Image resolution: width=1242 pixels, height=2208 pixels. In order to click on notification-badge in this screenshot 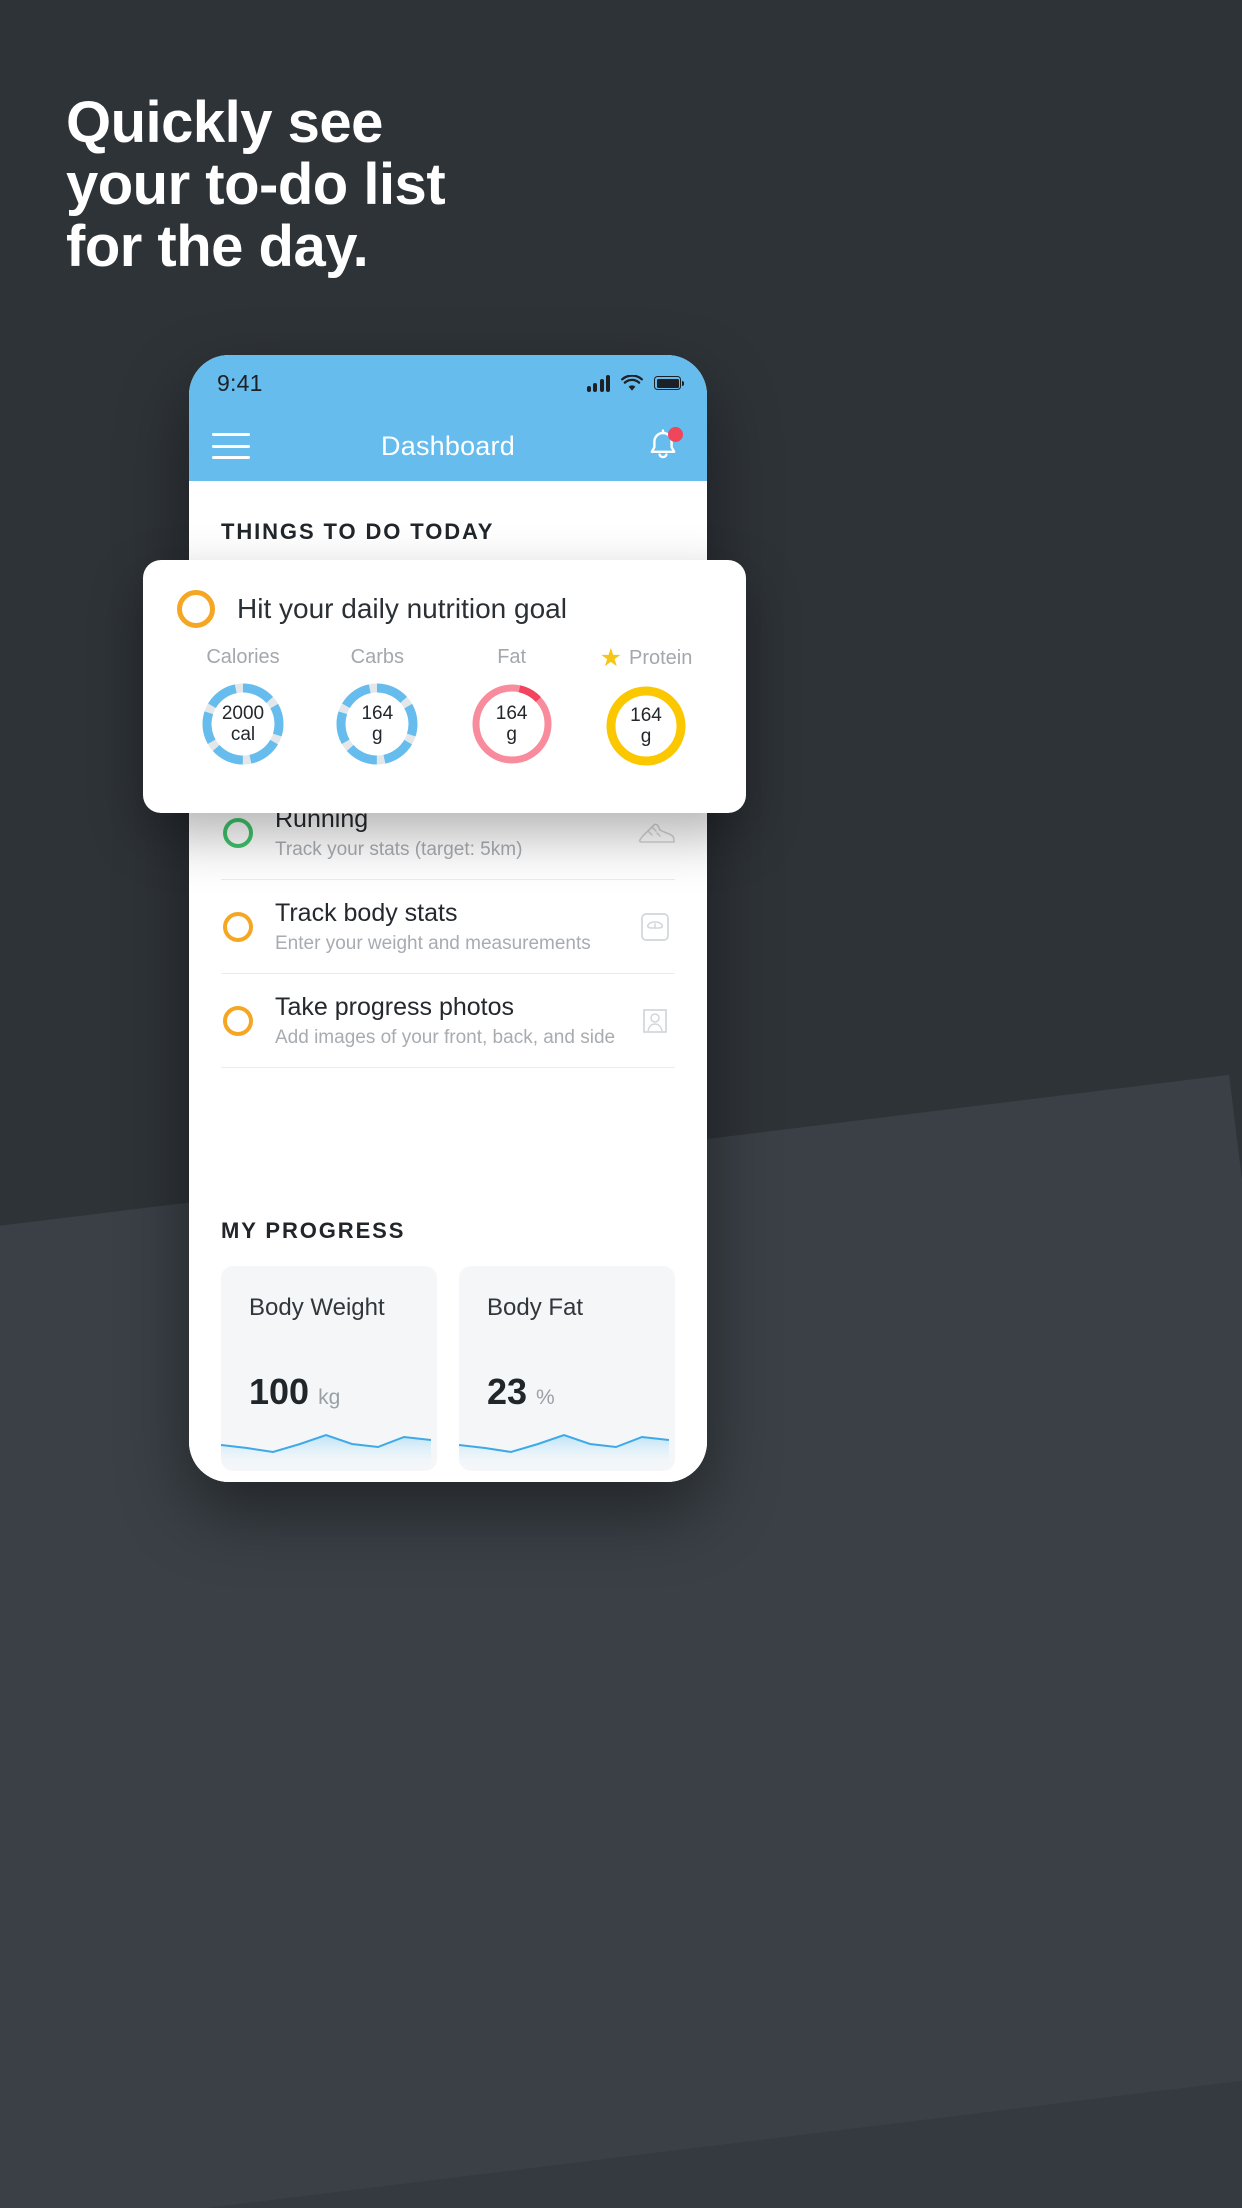, I will do `click(675, 434)`.